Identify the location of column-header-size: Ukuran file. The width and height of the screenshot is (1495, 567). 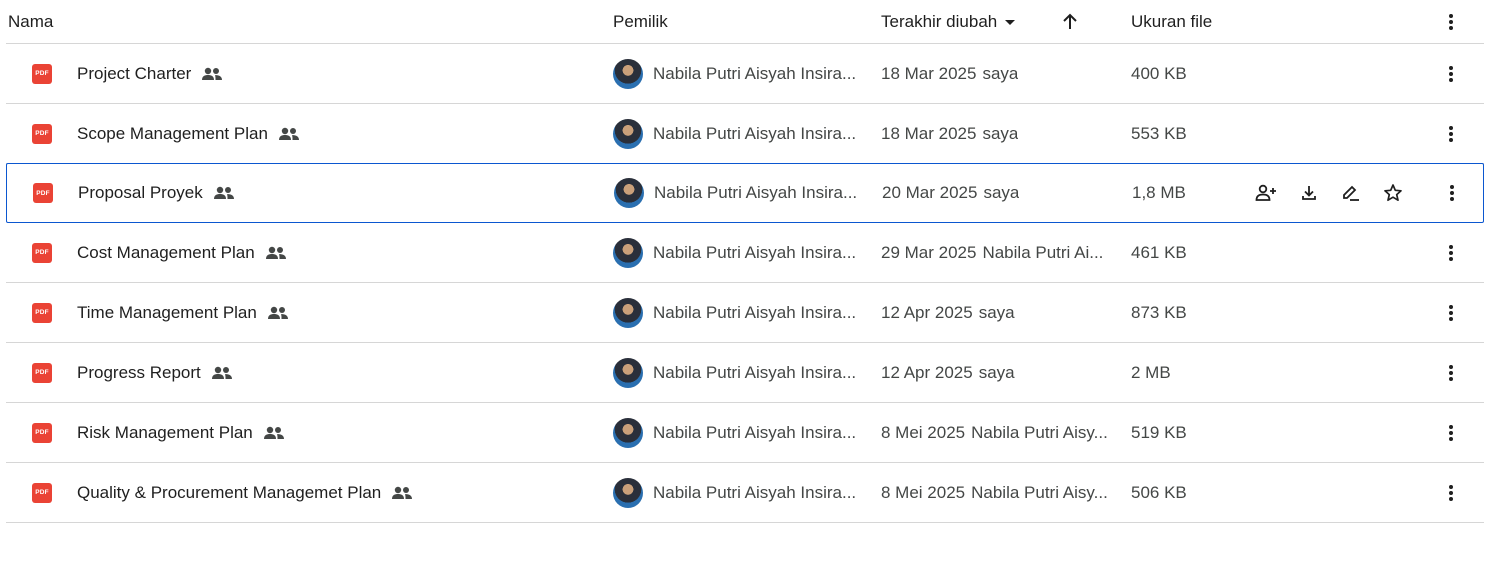
(1171, 21).